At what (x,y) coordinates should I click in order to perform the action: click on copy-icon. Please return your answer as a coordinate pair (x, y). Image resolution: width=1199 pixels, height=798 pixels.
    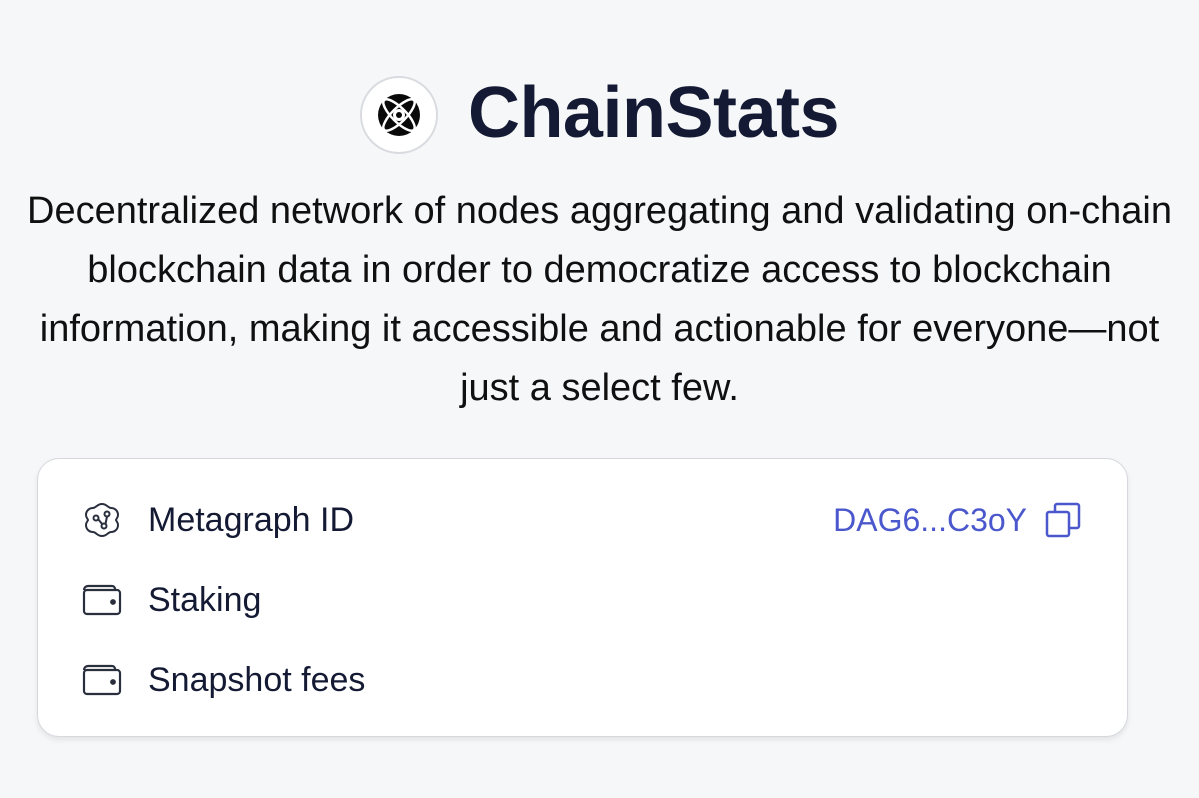
    Looking at the image, I should click on (1063, 520).